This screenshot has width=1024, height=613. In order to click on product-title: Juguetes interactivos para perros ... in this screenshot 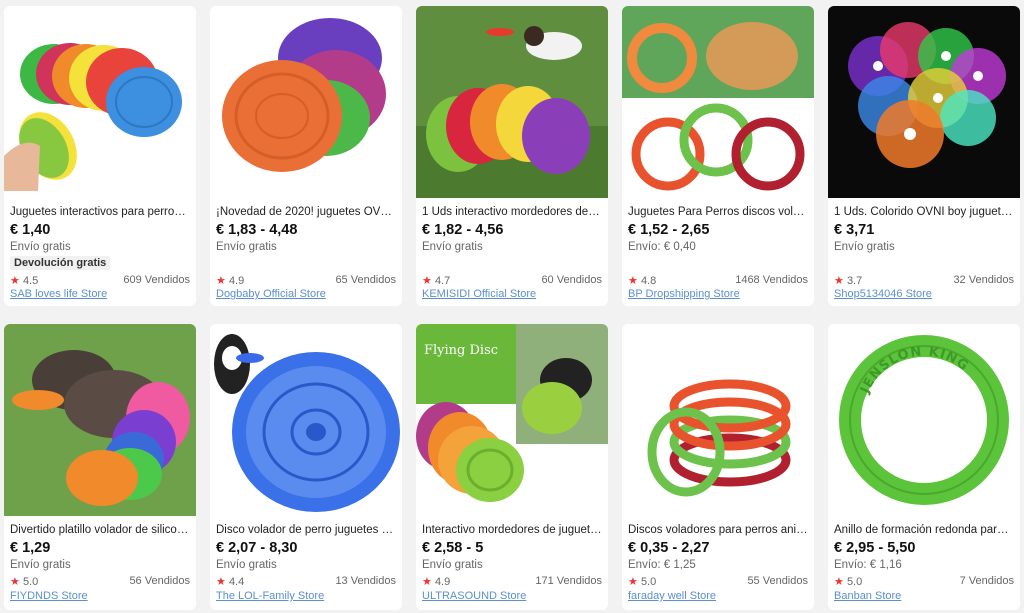, I will do `click(100, 214)`.